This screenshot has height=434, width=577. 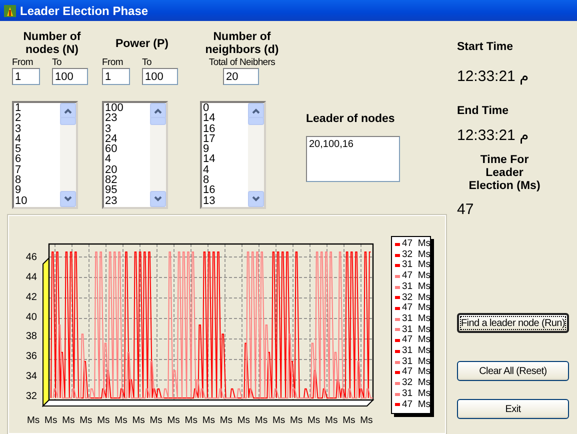 I want to click on list-box: 1 2 3 4 5 6 7 8 9 10, so click(x=45, y=155).